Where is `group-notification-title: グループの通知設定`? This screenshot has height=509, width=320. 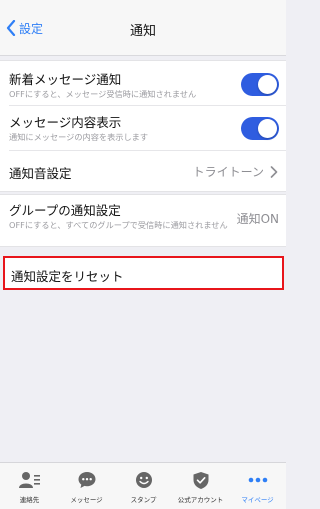
group-notification-title: グループの通知設定 is located at coordinates (65, 210).